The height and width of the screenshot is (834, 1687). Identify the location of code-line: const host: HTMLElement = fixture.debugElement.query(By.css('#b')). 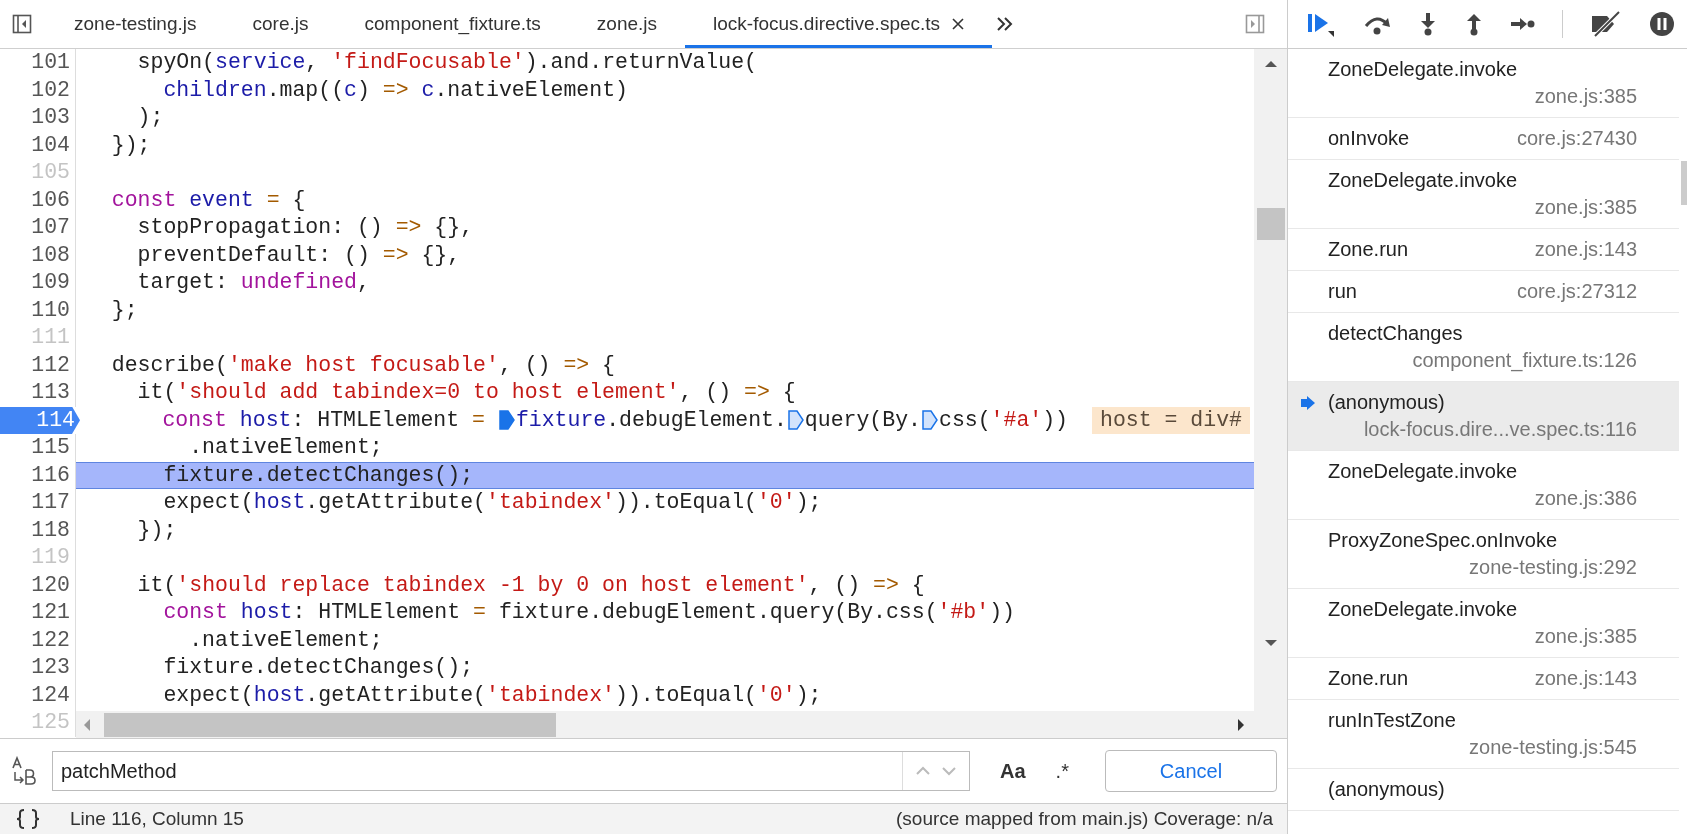
(588, 612).